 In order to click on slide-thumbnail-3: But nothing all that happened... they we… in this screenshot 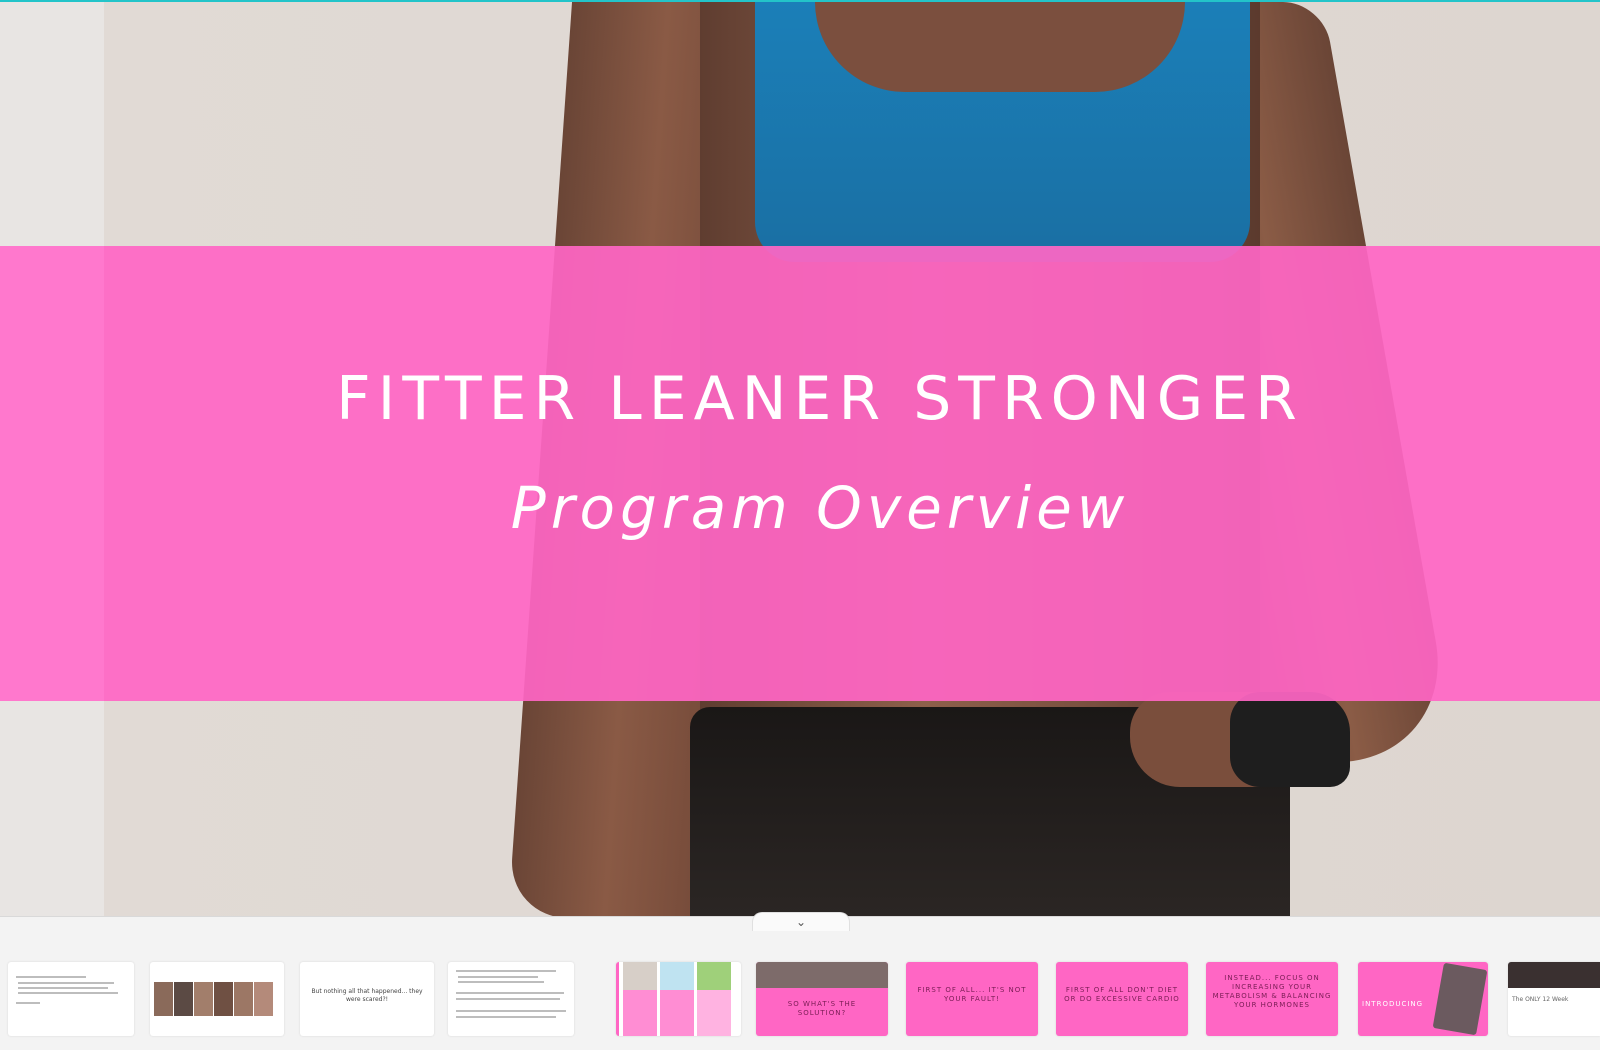, I will do `click(367, 999)`.